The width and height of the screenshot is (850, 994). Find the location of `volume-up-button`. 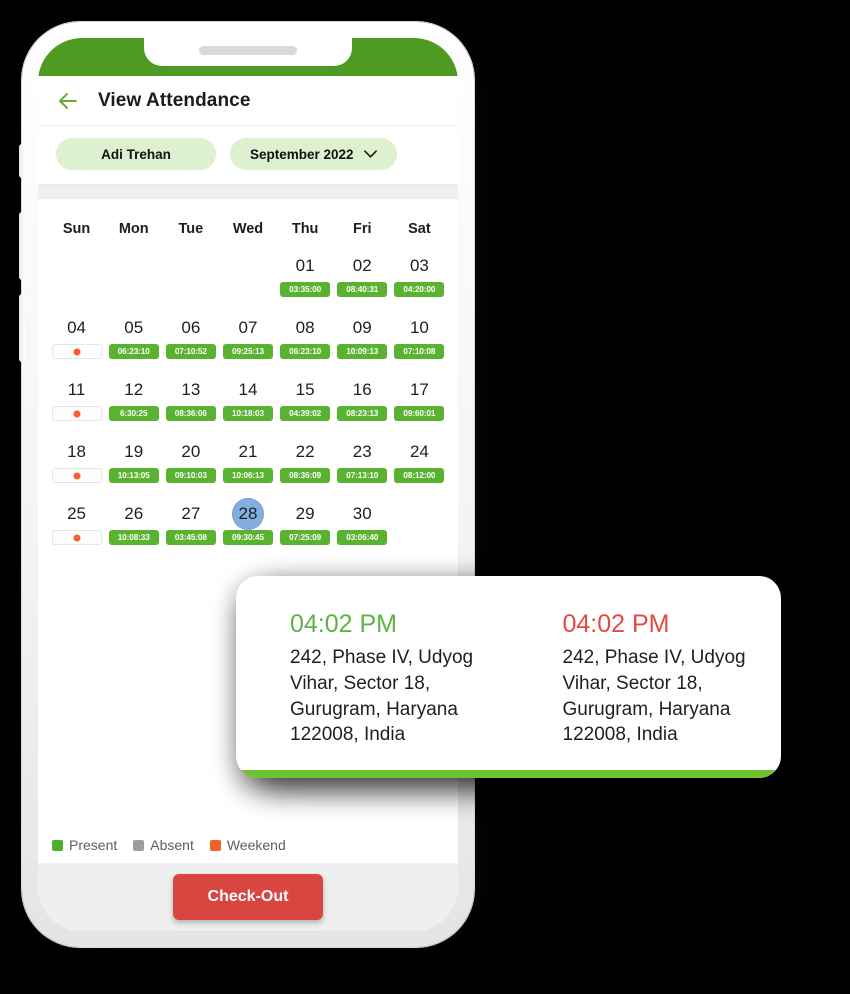

volume-up-button is located at coordinates (22, 246).